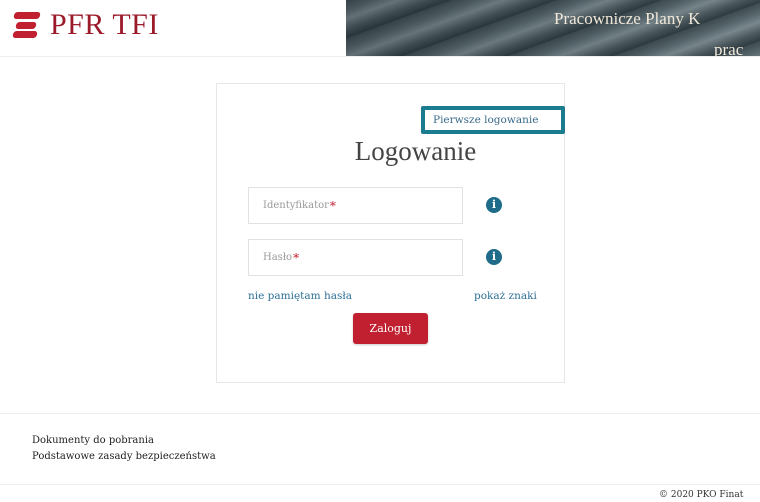 This screenshot has height=502, width=760. I want to click on banner-subtitle: prac, so click(729, 48).